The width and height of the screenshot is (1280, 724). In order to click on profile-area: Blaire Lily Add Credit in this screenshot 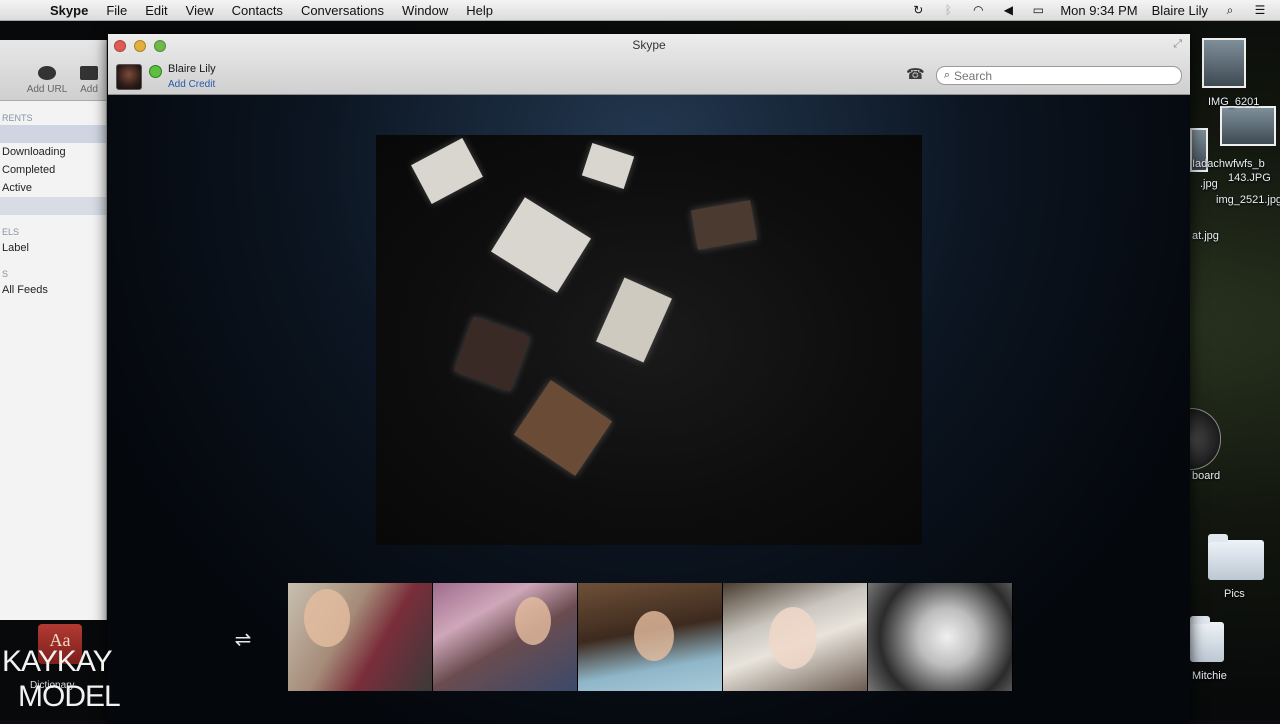, I will do `click(166, 77)`.